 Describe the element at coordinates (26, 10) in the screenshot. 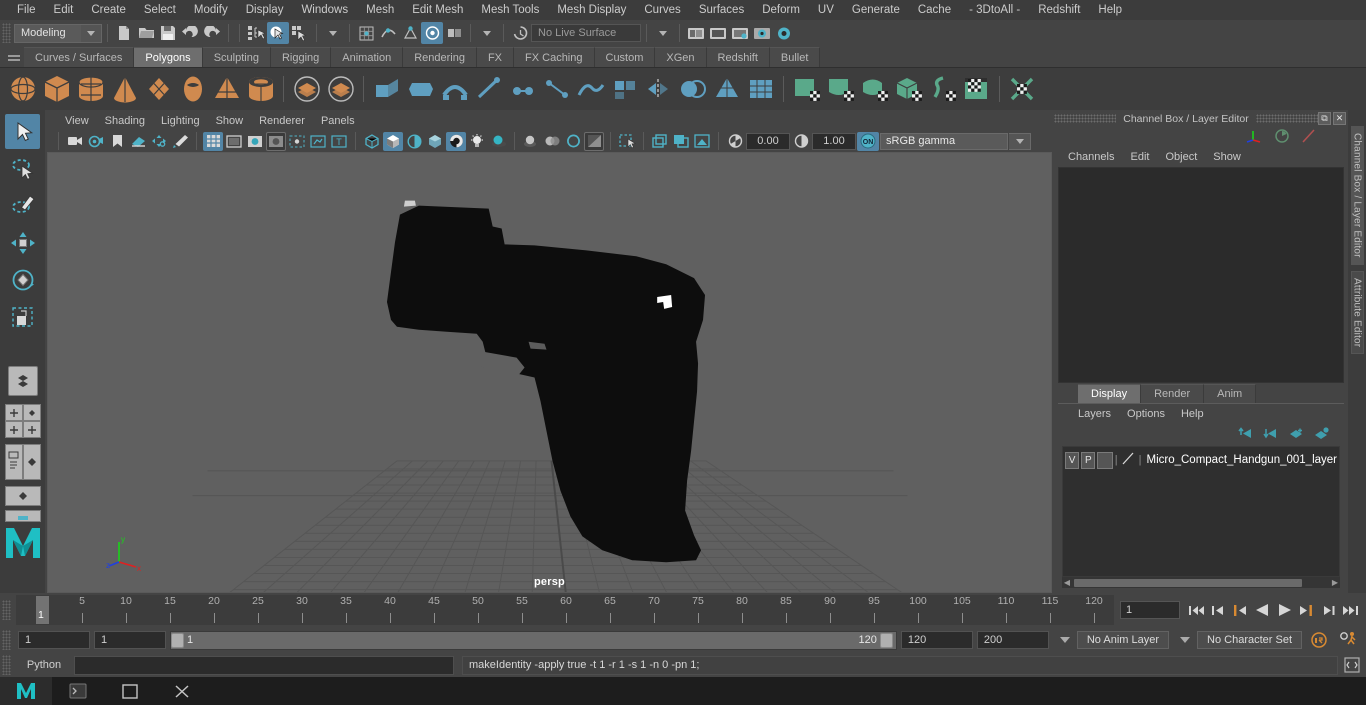

I see `menu-file: File` at that location.